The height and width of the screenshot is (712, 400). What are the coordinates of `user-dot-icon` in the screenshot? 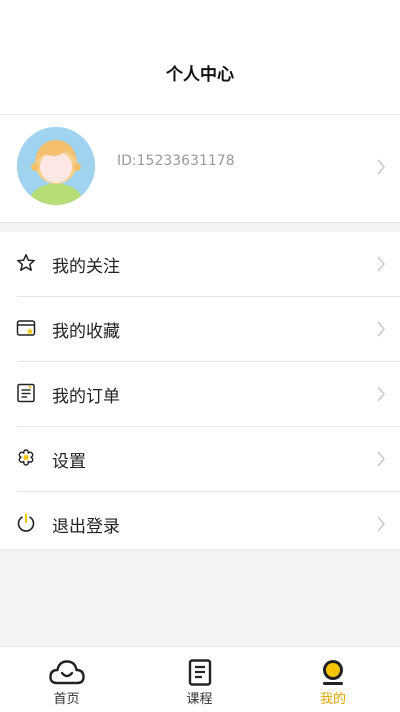 It's located at (333, 672).